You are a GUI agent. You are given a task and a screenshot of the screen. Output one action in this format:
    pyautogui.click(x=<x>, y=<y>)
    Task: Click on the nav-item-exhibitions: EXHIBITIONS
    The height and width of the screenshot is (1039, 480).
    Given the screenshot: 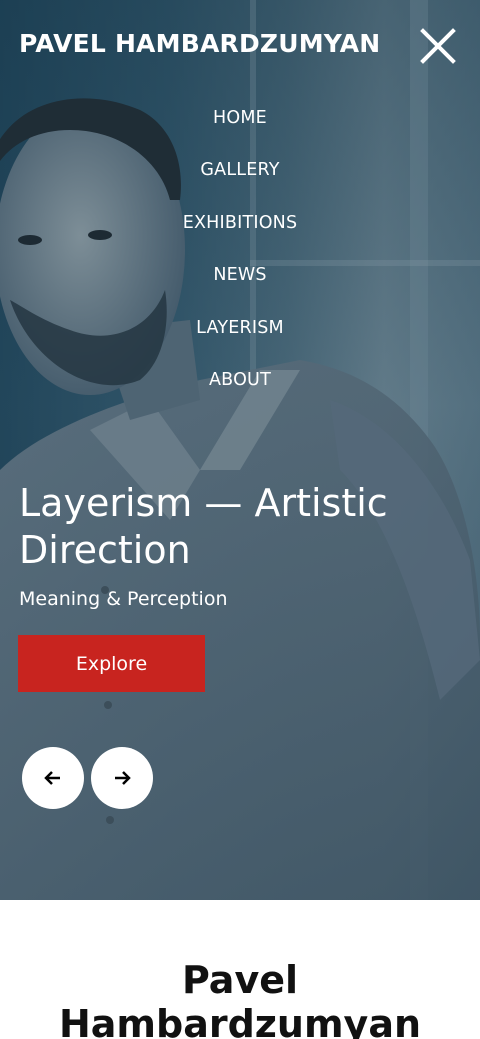 What is the action you would take?
    pyautogui.click(x=240, y=235)
    